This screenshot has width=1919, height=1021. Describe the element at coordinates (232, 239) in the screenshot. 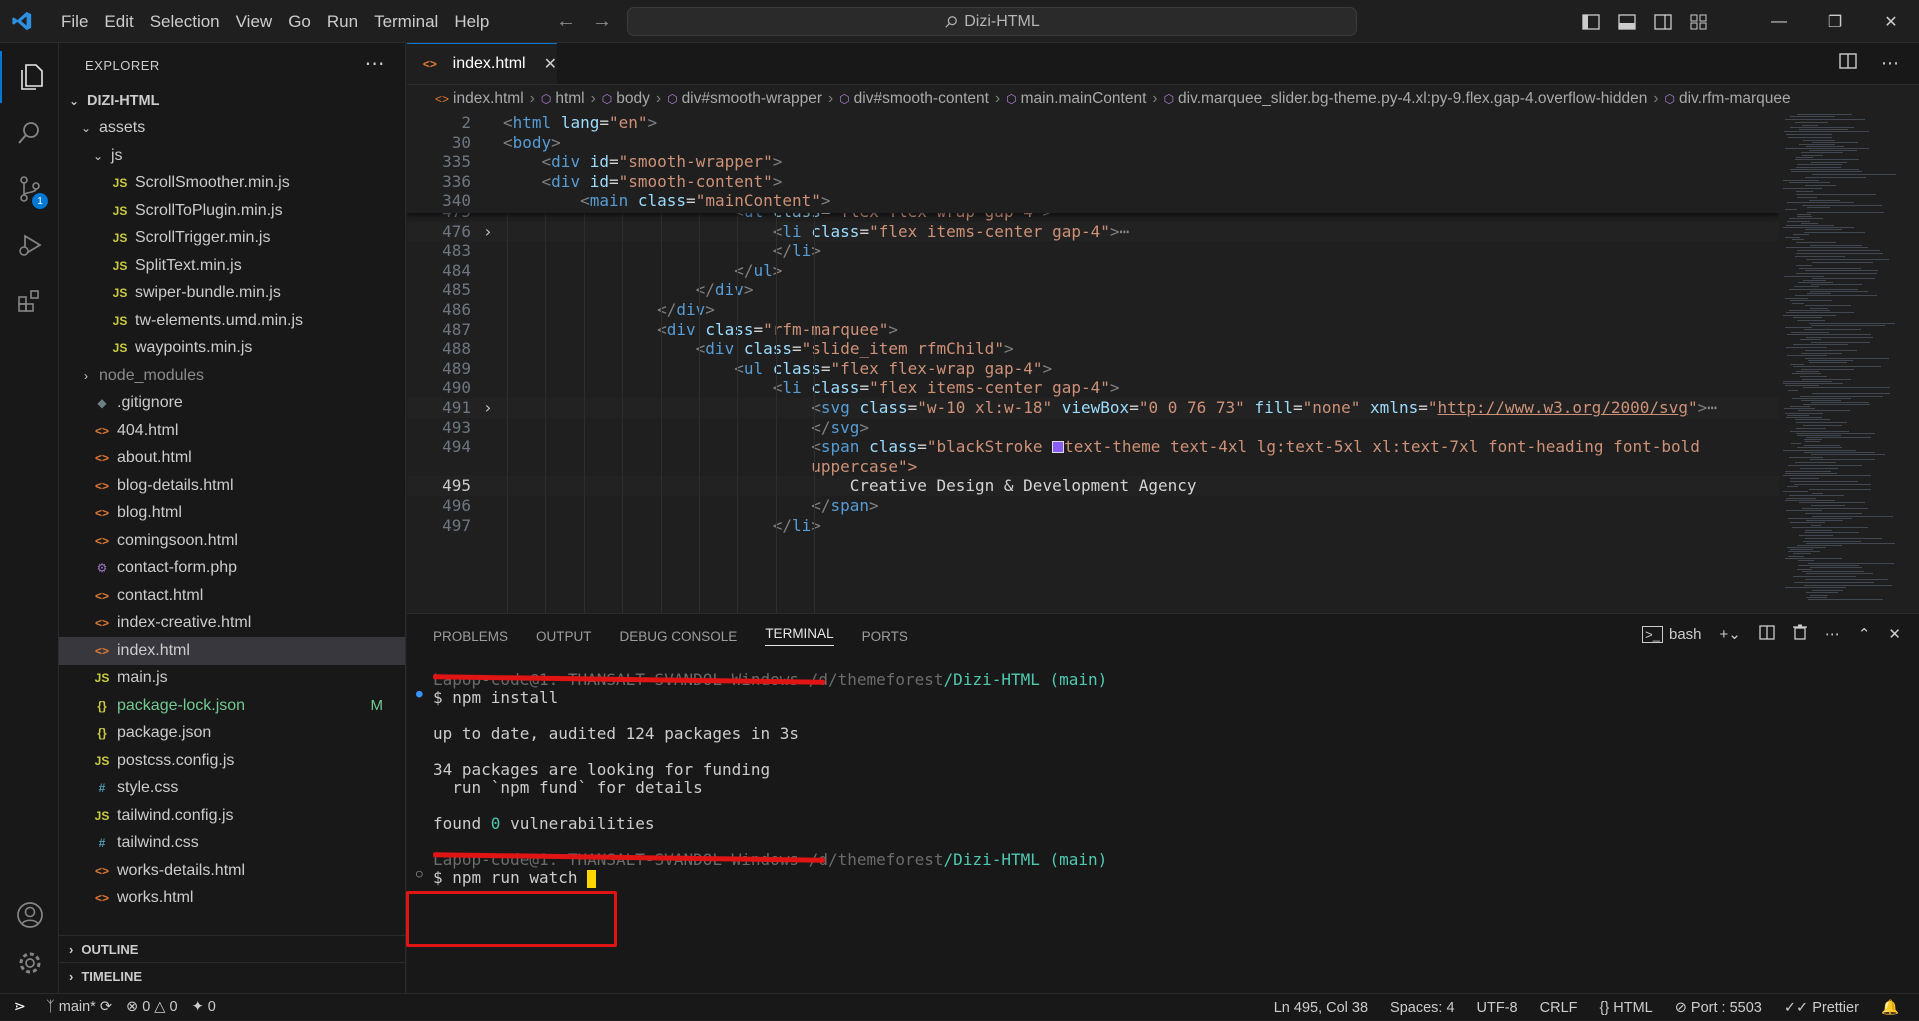

I see `file-item: JS ScrollTrigger.min.js` at that location.